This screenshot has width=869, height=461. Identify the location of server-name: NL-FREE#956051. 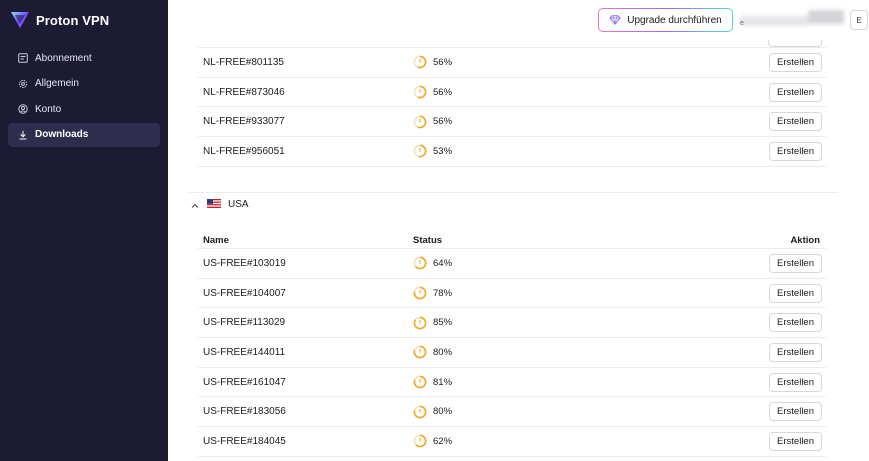
(244, 151).